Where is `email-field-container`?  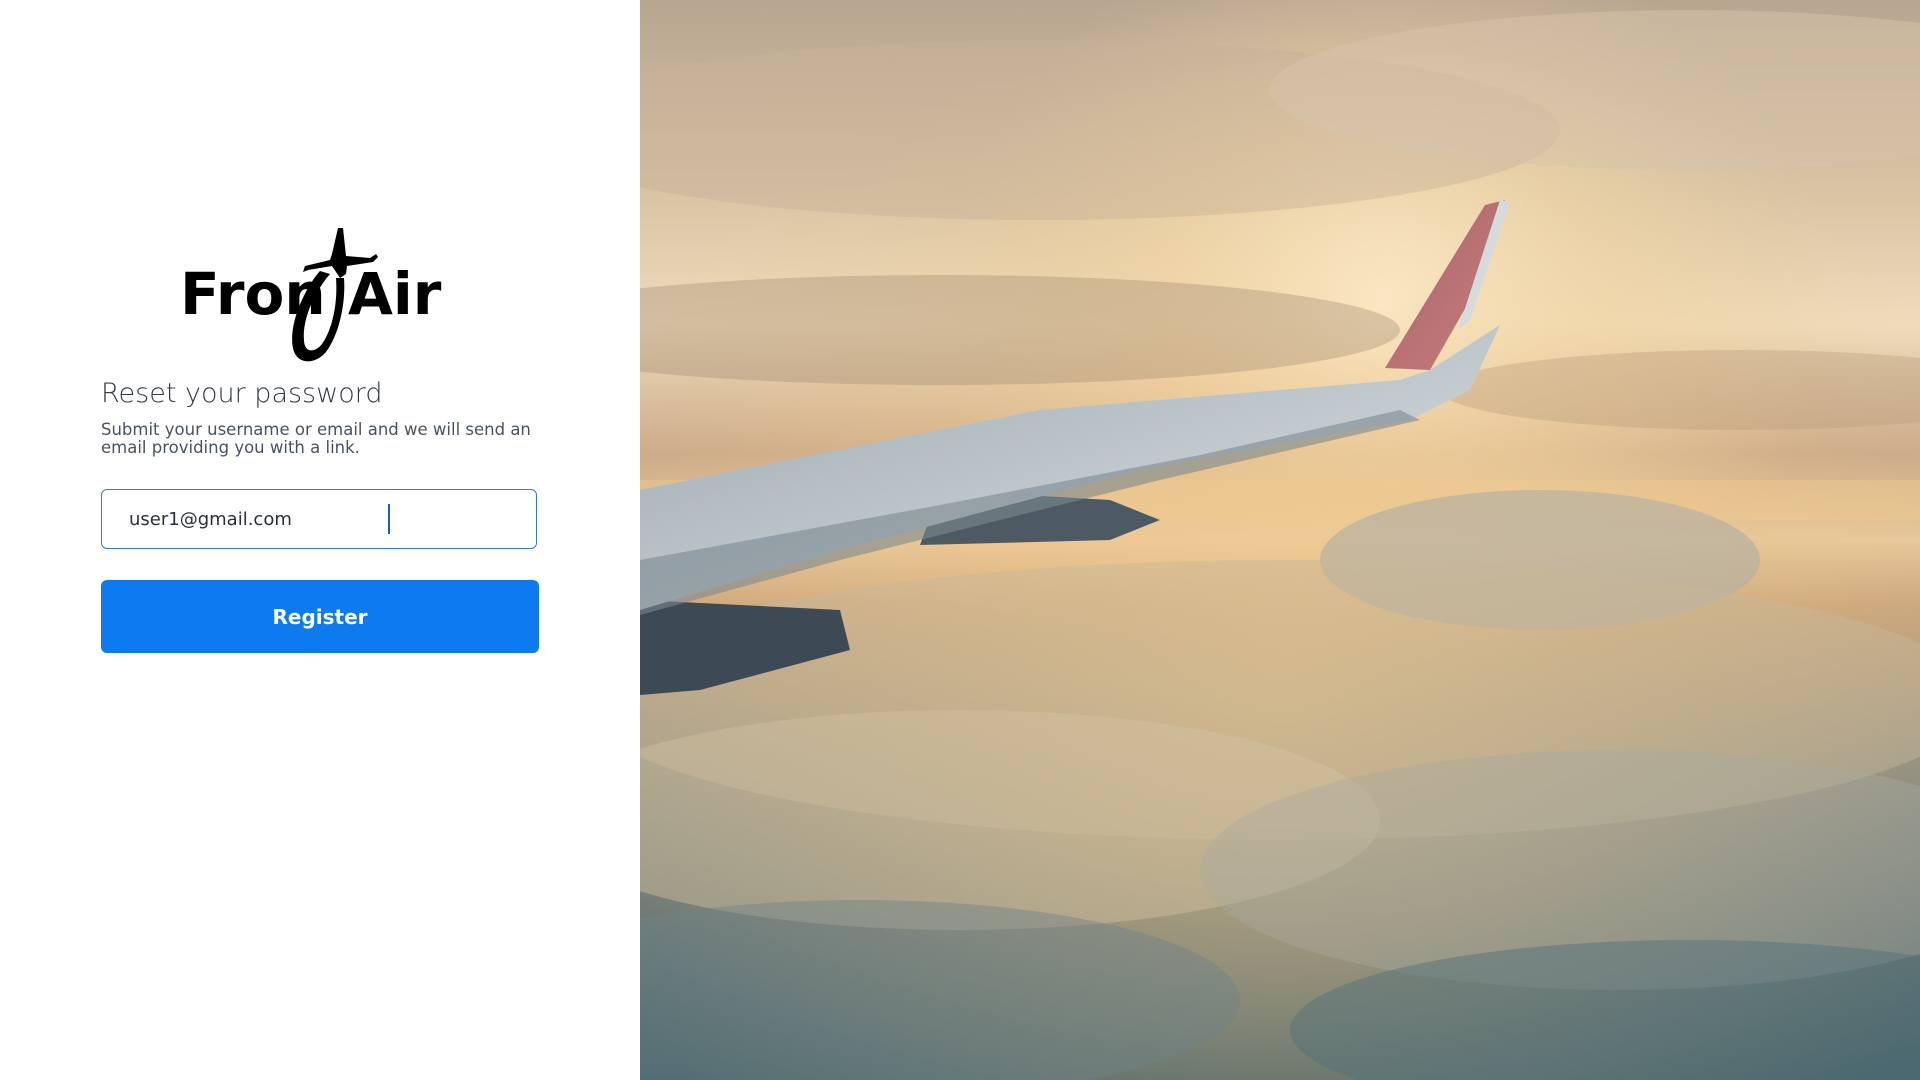
email-field-container is located at coordinates (319, 519).